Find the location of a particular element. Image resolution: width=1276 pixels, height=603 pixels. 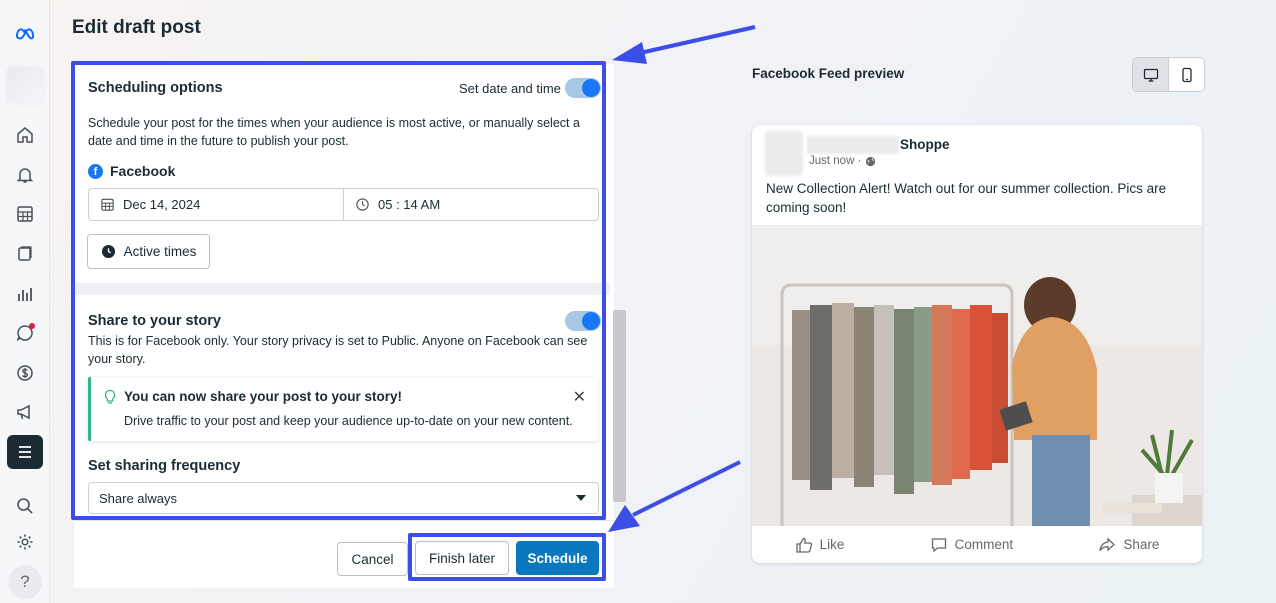

finish-later-button: Finish later is located at coordinates (462, 558).